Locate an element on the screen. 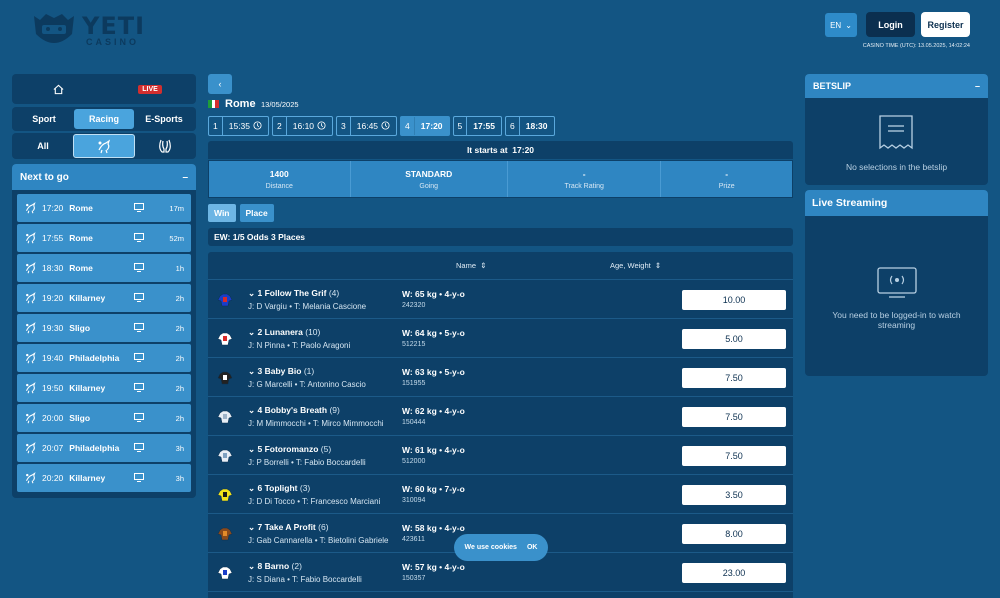  race-time-pill: 1 15:35 is located at coordinates (239, 126).